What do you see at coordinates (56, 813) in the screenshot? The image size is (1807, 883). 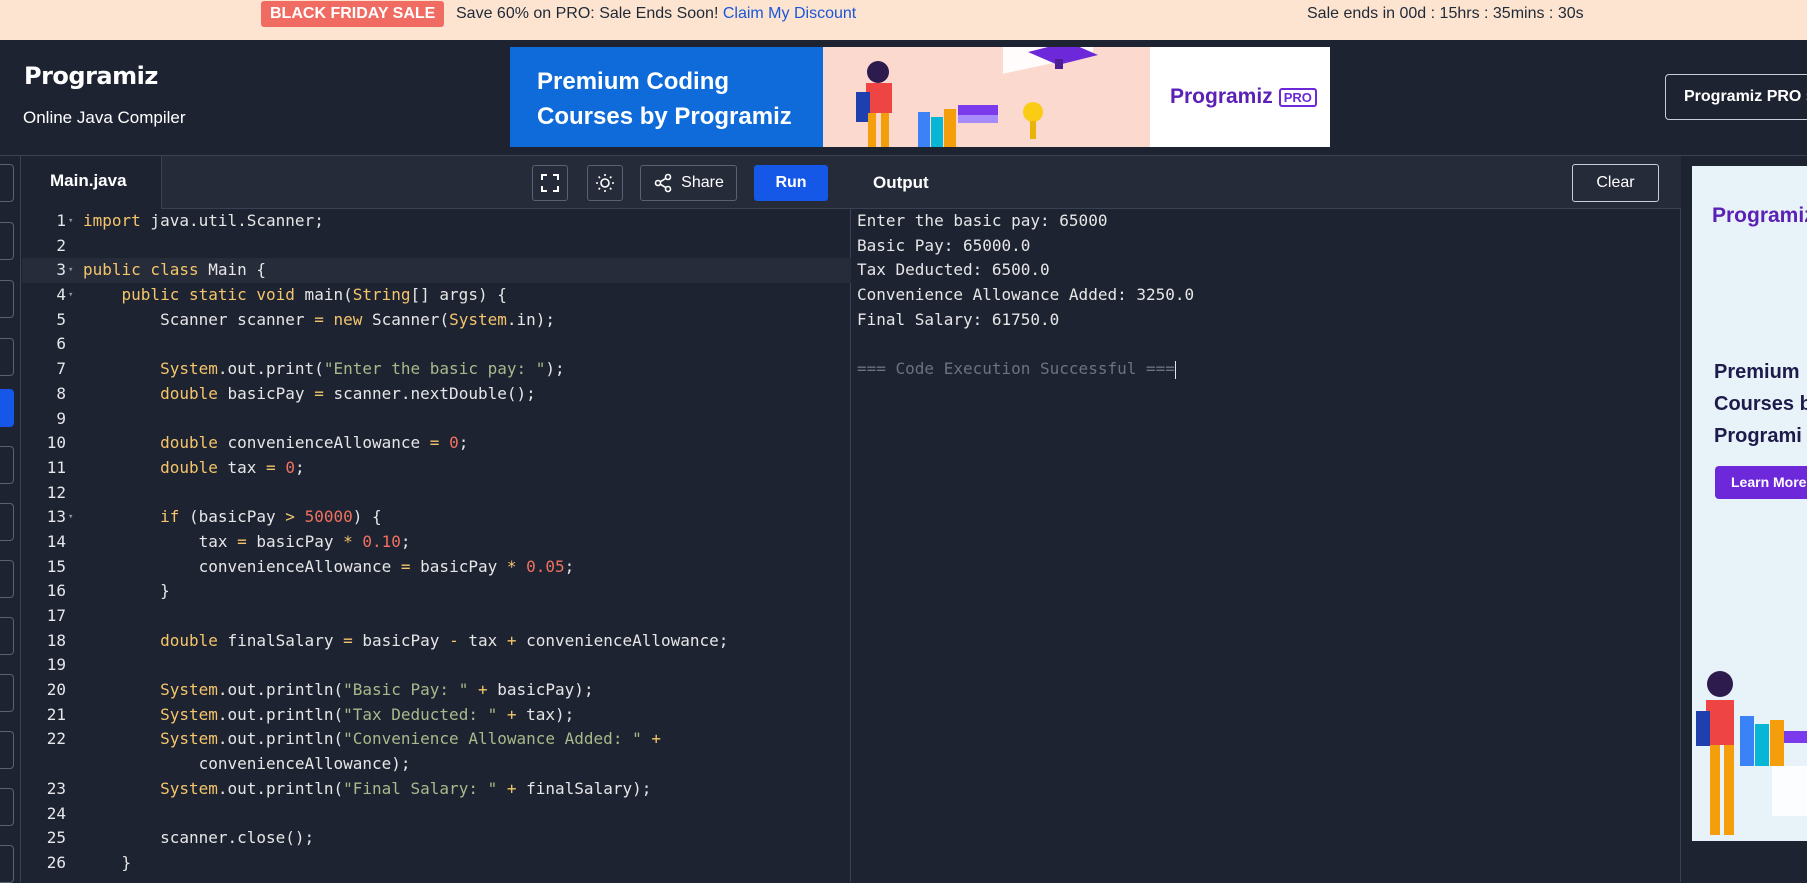 I see `code-line: 24` at bounding box center [56, 813].